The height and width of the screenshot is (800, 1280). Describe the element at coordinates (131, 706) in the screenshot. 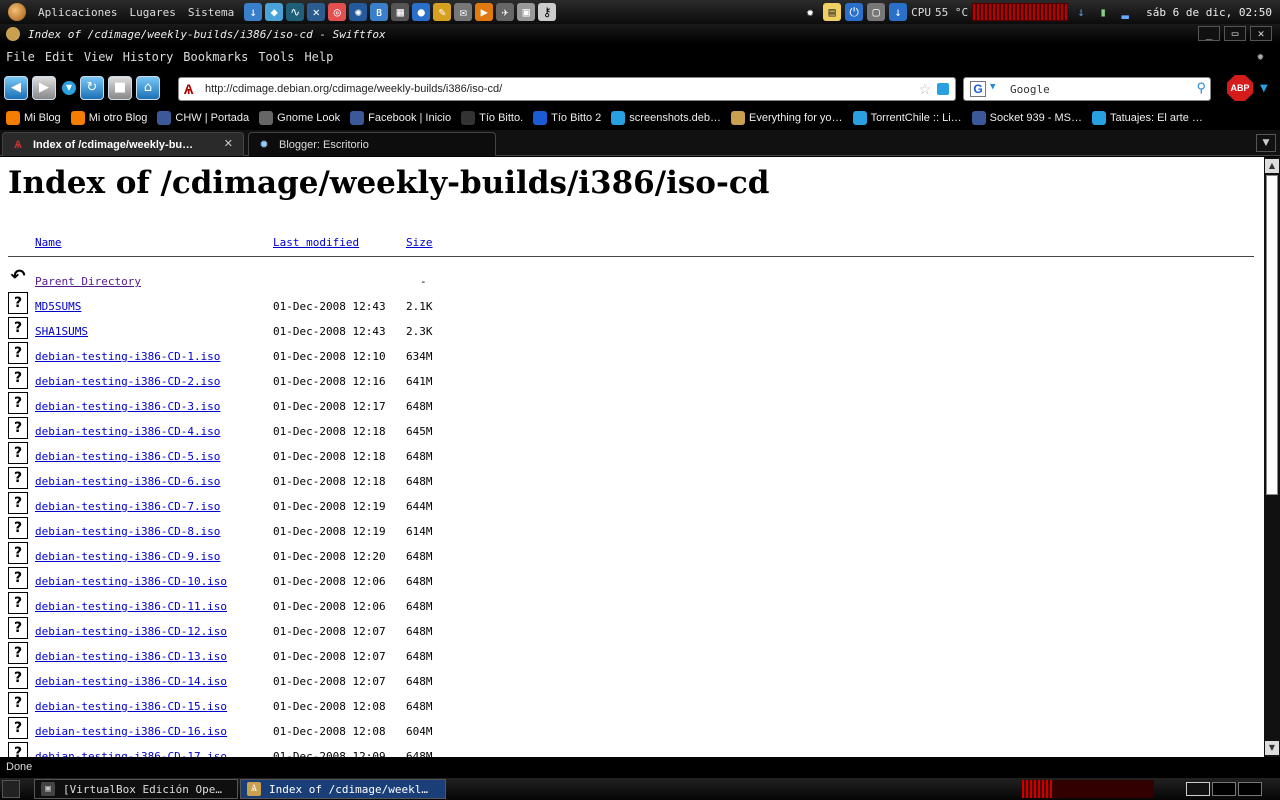

I see `file-link: debian-testing-i386-CD-15.iso` at that location.